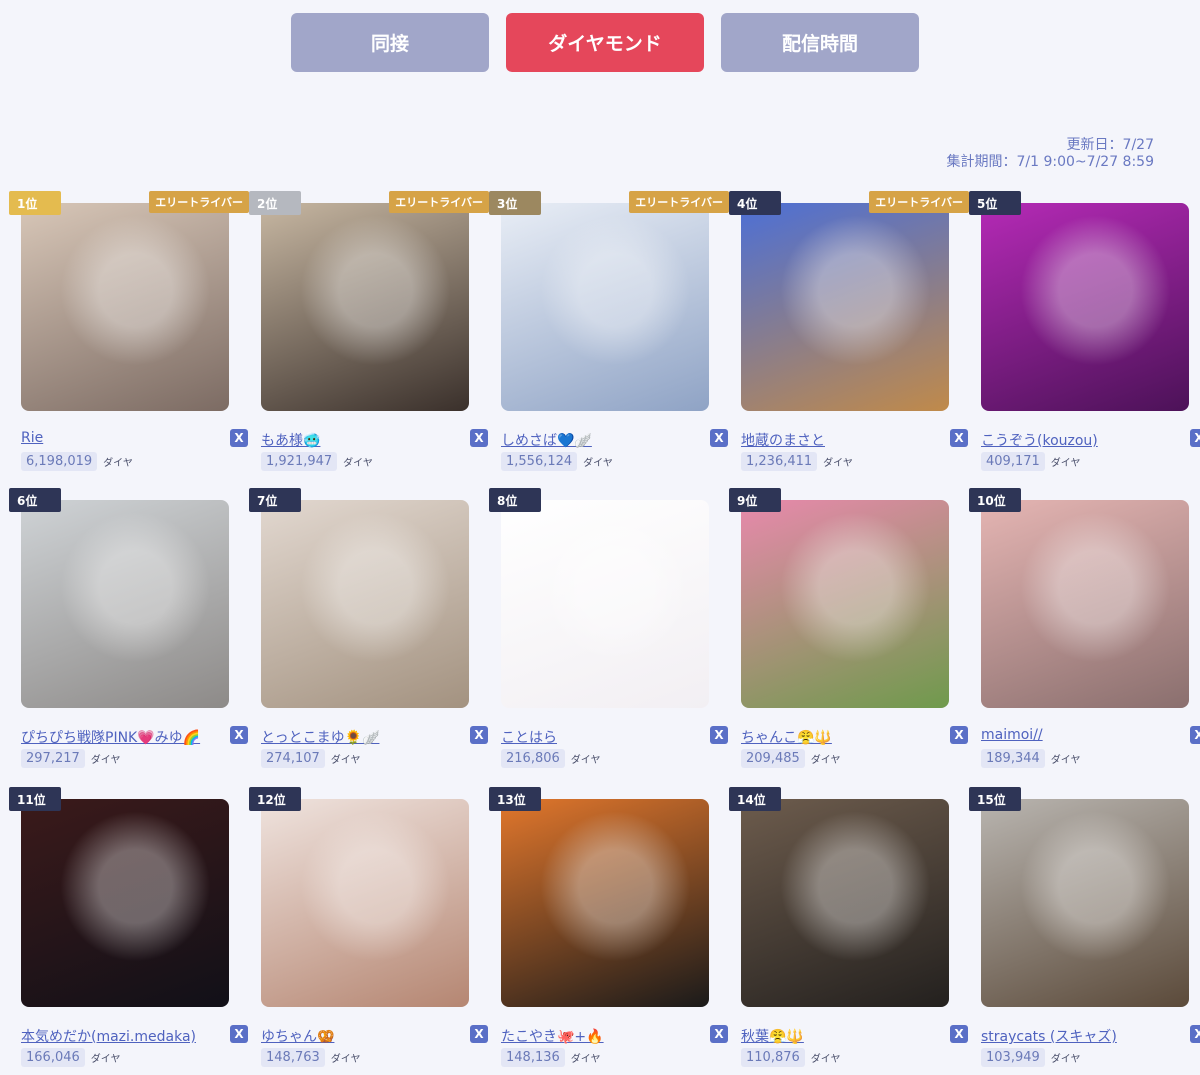  I want to click on cat-photo-icon, so click(1085, 903).